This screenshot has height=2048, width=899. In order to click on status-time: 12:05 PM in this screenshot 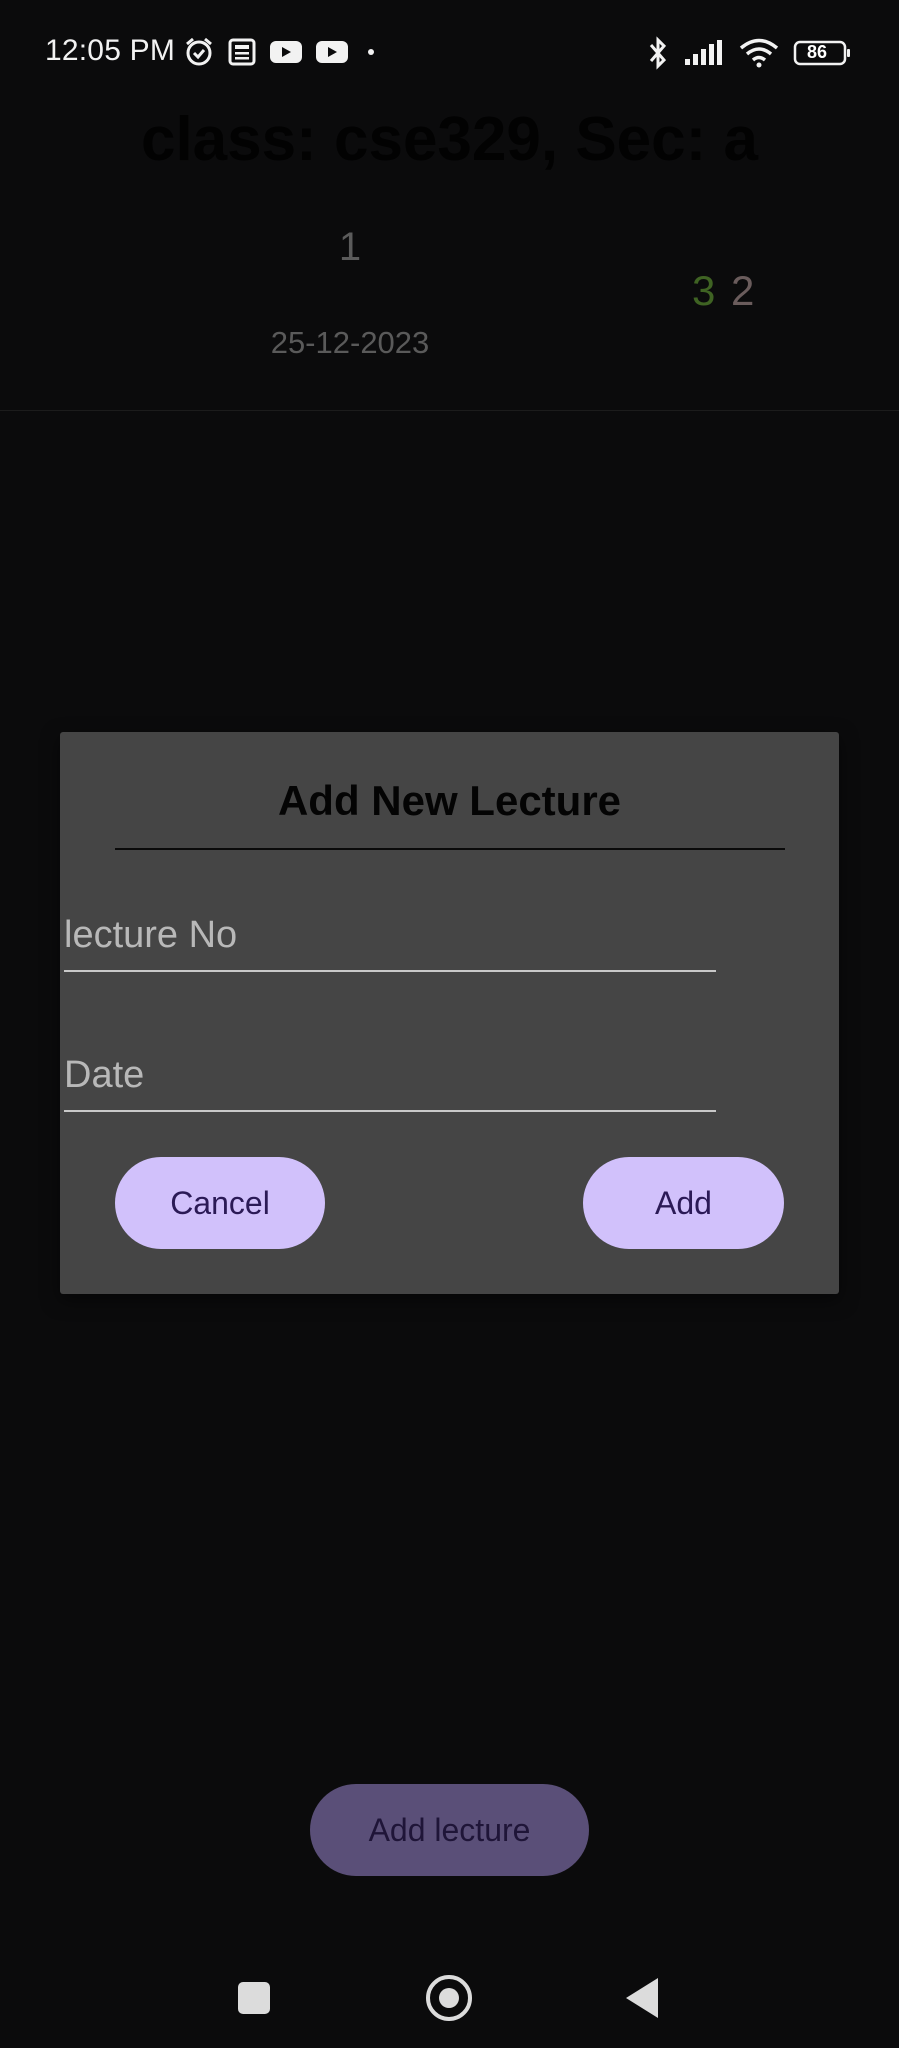, I will do `click(110, 50)`.